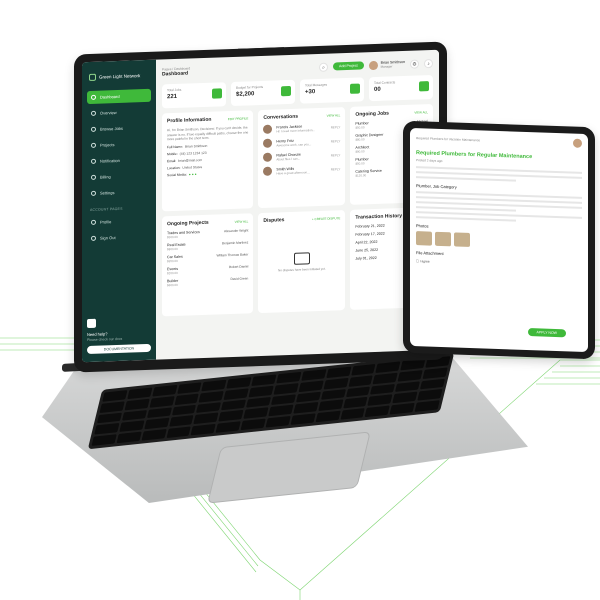 The height and width of the screenshot is (600, 600). Describe the element at coordinates (414, 63) in the screenshot. I see `gear-icon: ⚙` at that location.